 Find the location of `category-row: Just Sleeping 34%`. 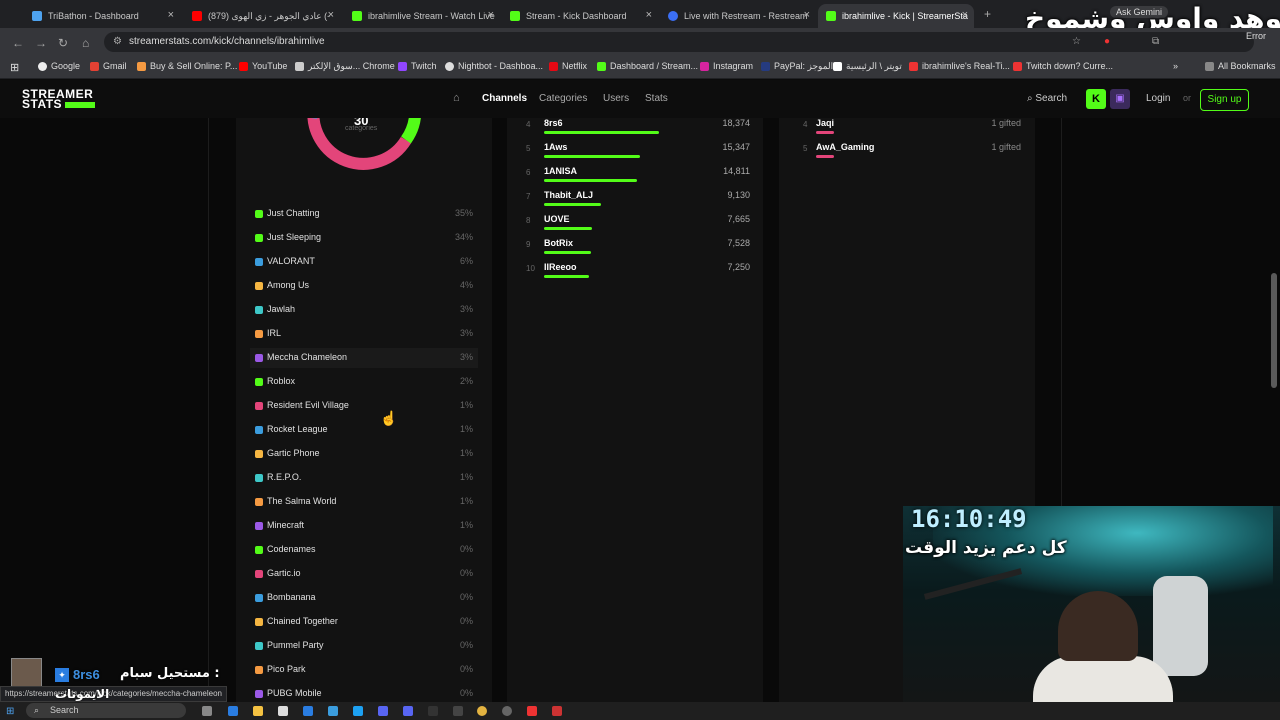

category-row: Just Sleeping 34% is located at coordinates (364, 238).